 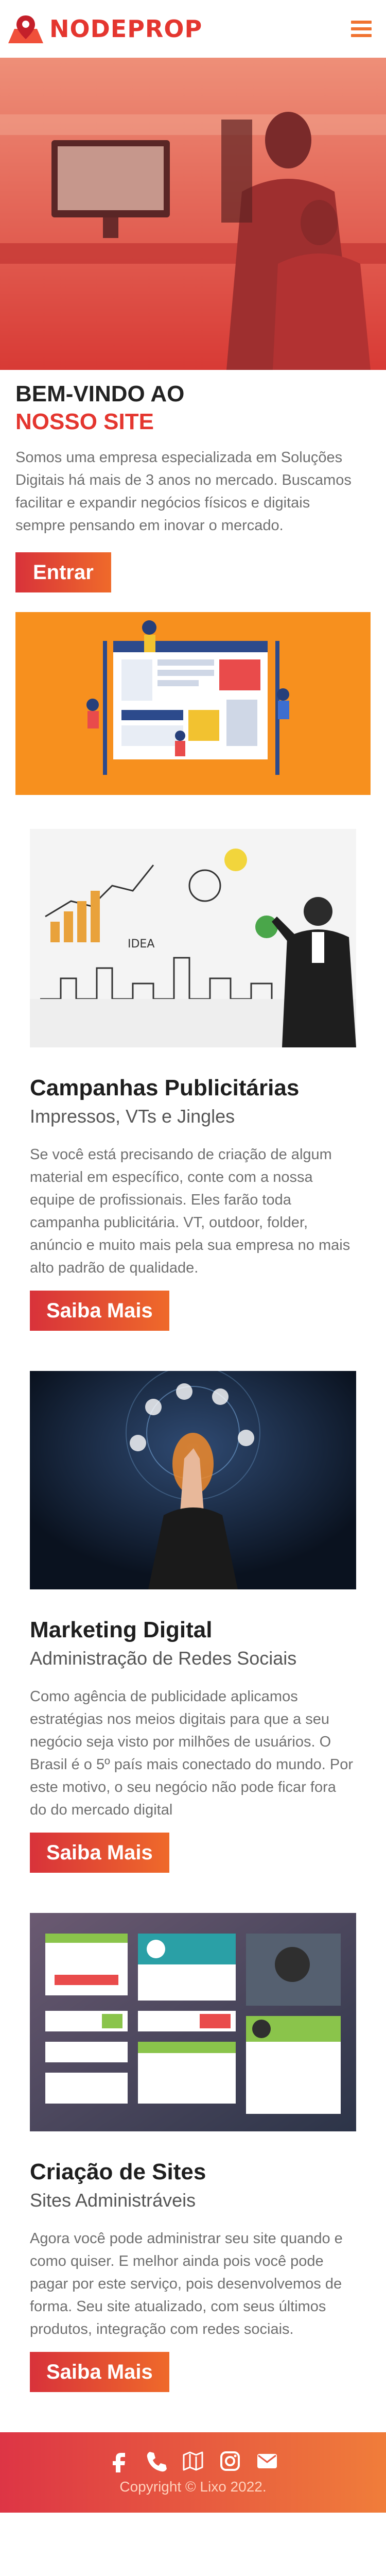 What do you see at coordinates (113, 2200) in the screenshot?
I see `service-subtitle: Sites Administráveis` at bounding box center [113, 2200].